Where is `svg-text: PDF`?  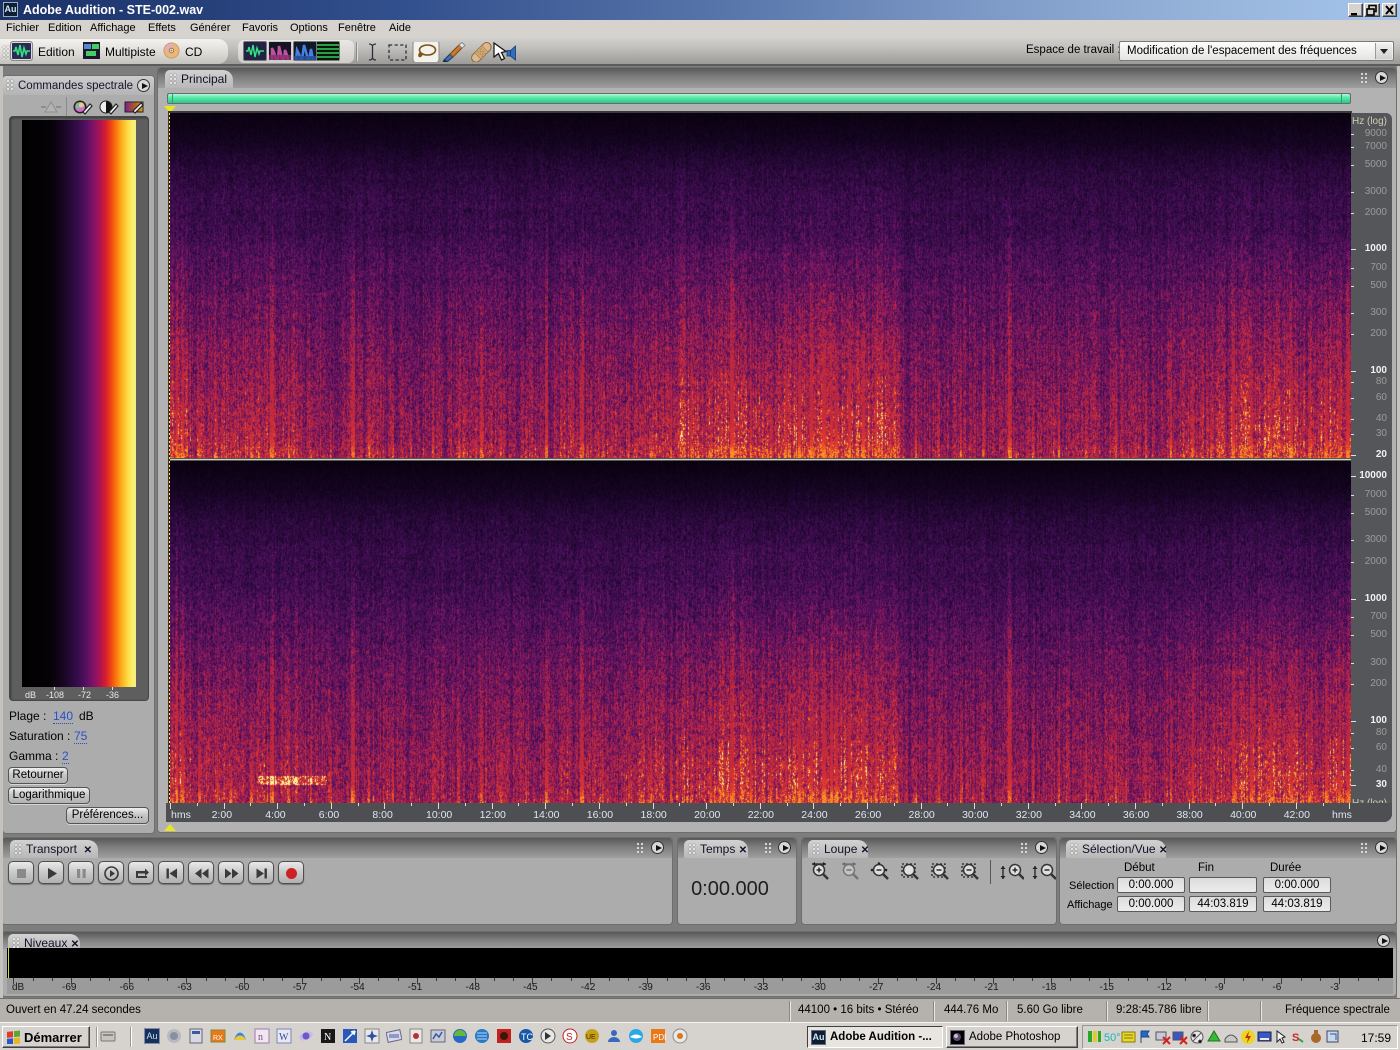 svg-text: PDF is located at coordinates (659, 1037).